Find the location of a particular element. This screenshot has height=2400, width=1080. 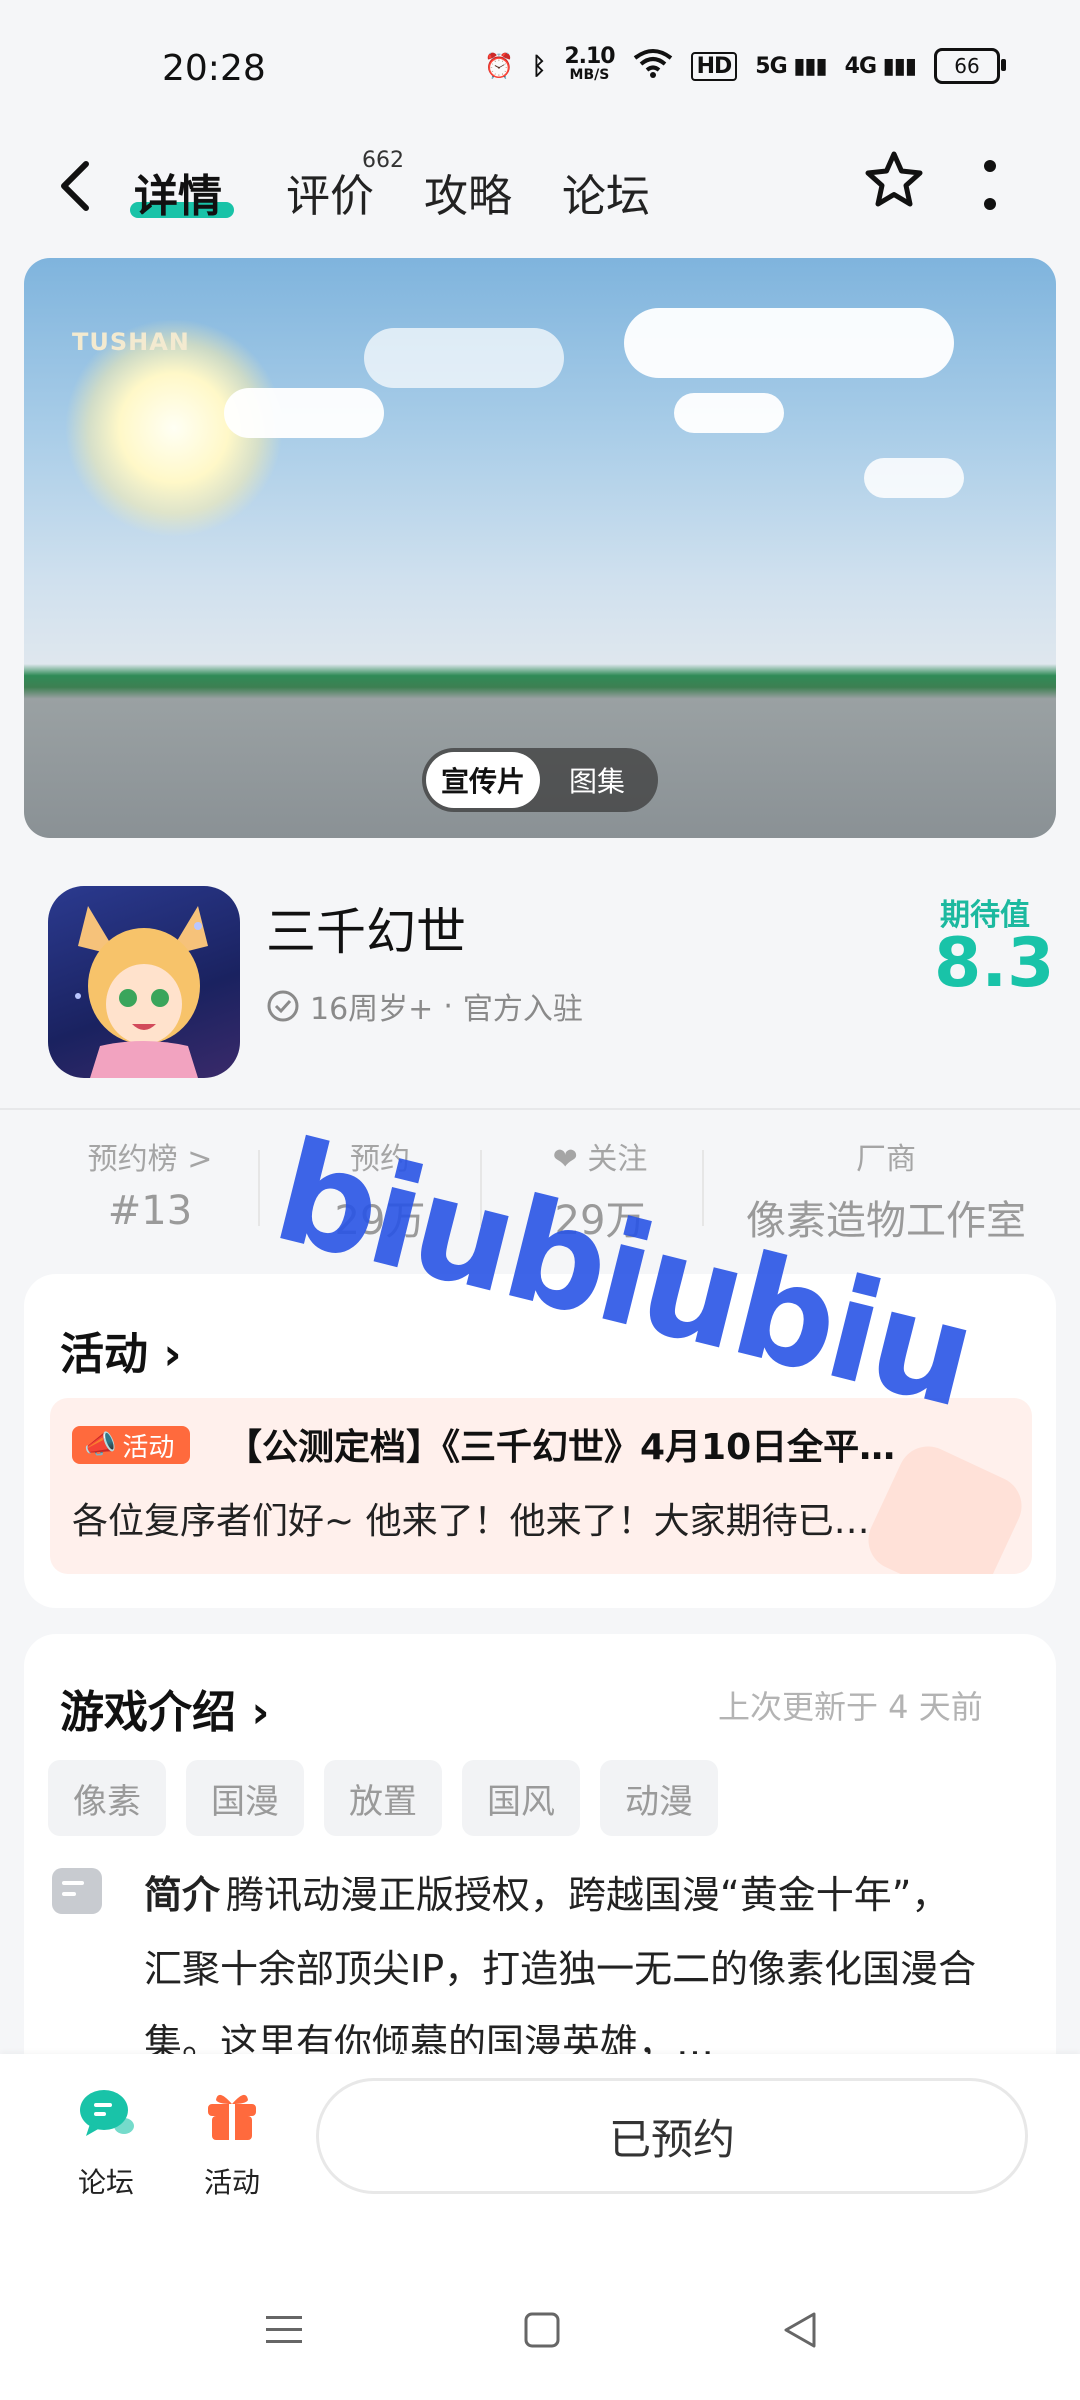

battery-icon: 66 is located at coordinates (970, 66).